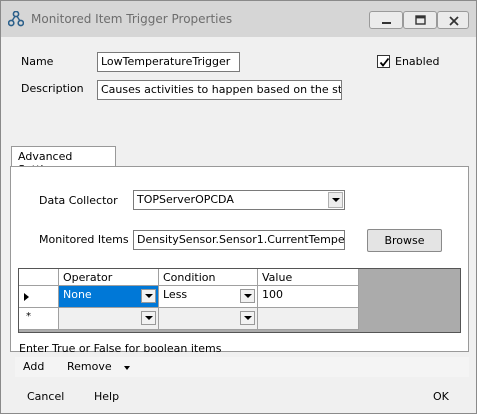 The height and width of the screenshot is (414, 477). I want to click on new-row-header: *, so click(39, 319).